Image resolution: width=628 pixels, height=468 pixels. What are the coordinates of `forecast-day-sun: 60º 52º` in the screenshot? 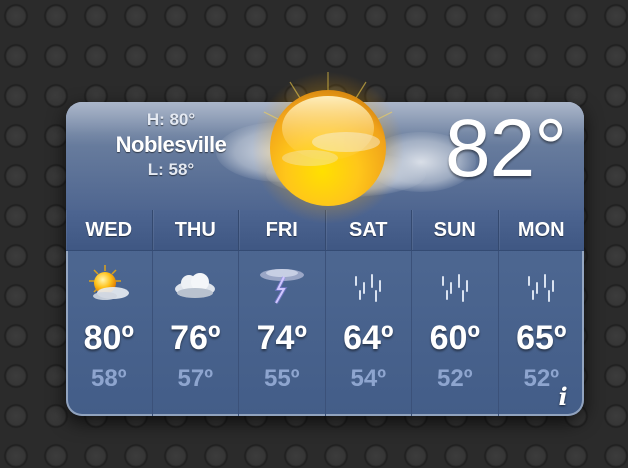 It's located at (455, 333).